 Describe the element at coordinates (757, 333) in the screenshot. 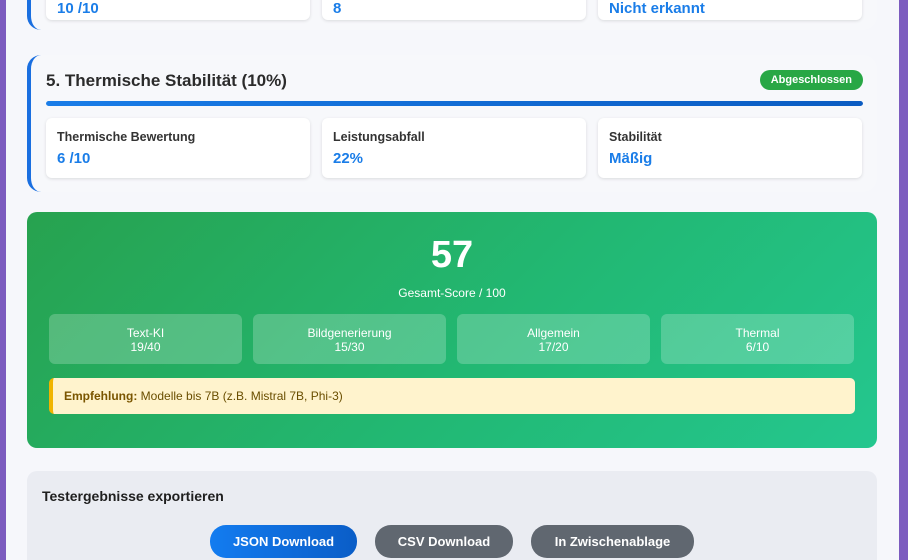

I see `score-card-label: Thermal` at that location.